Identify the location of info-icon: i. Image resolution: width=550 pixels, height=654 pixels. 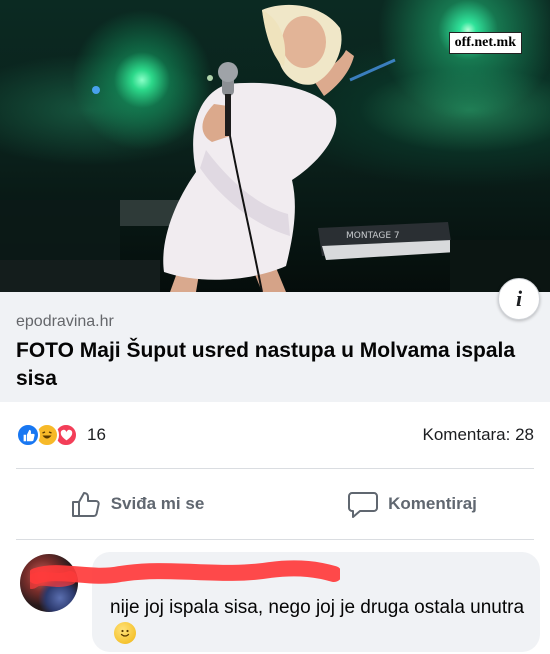
(519, 298).